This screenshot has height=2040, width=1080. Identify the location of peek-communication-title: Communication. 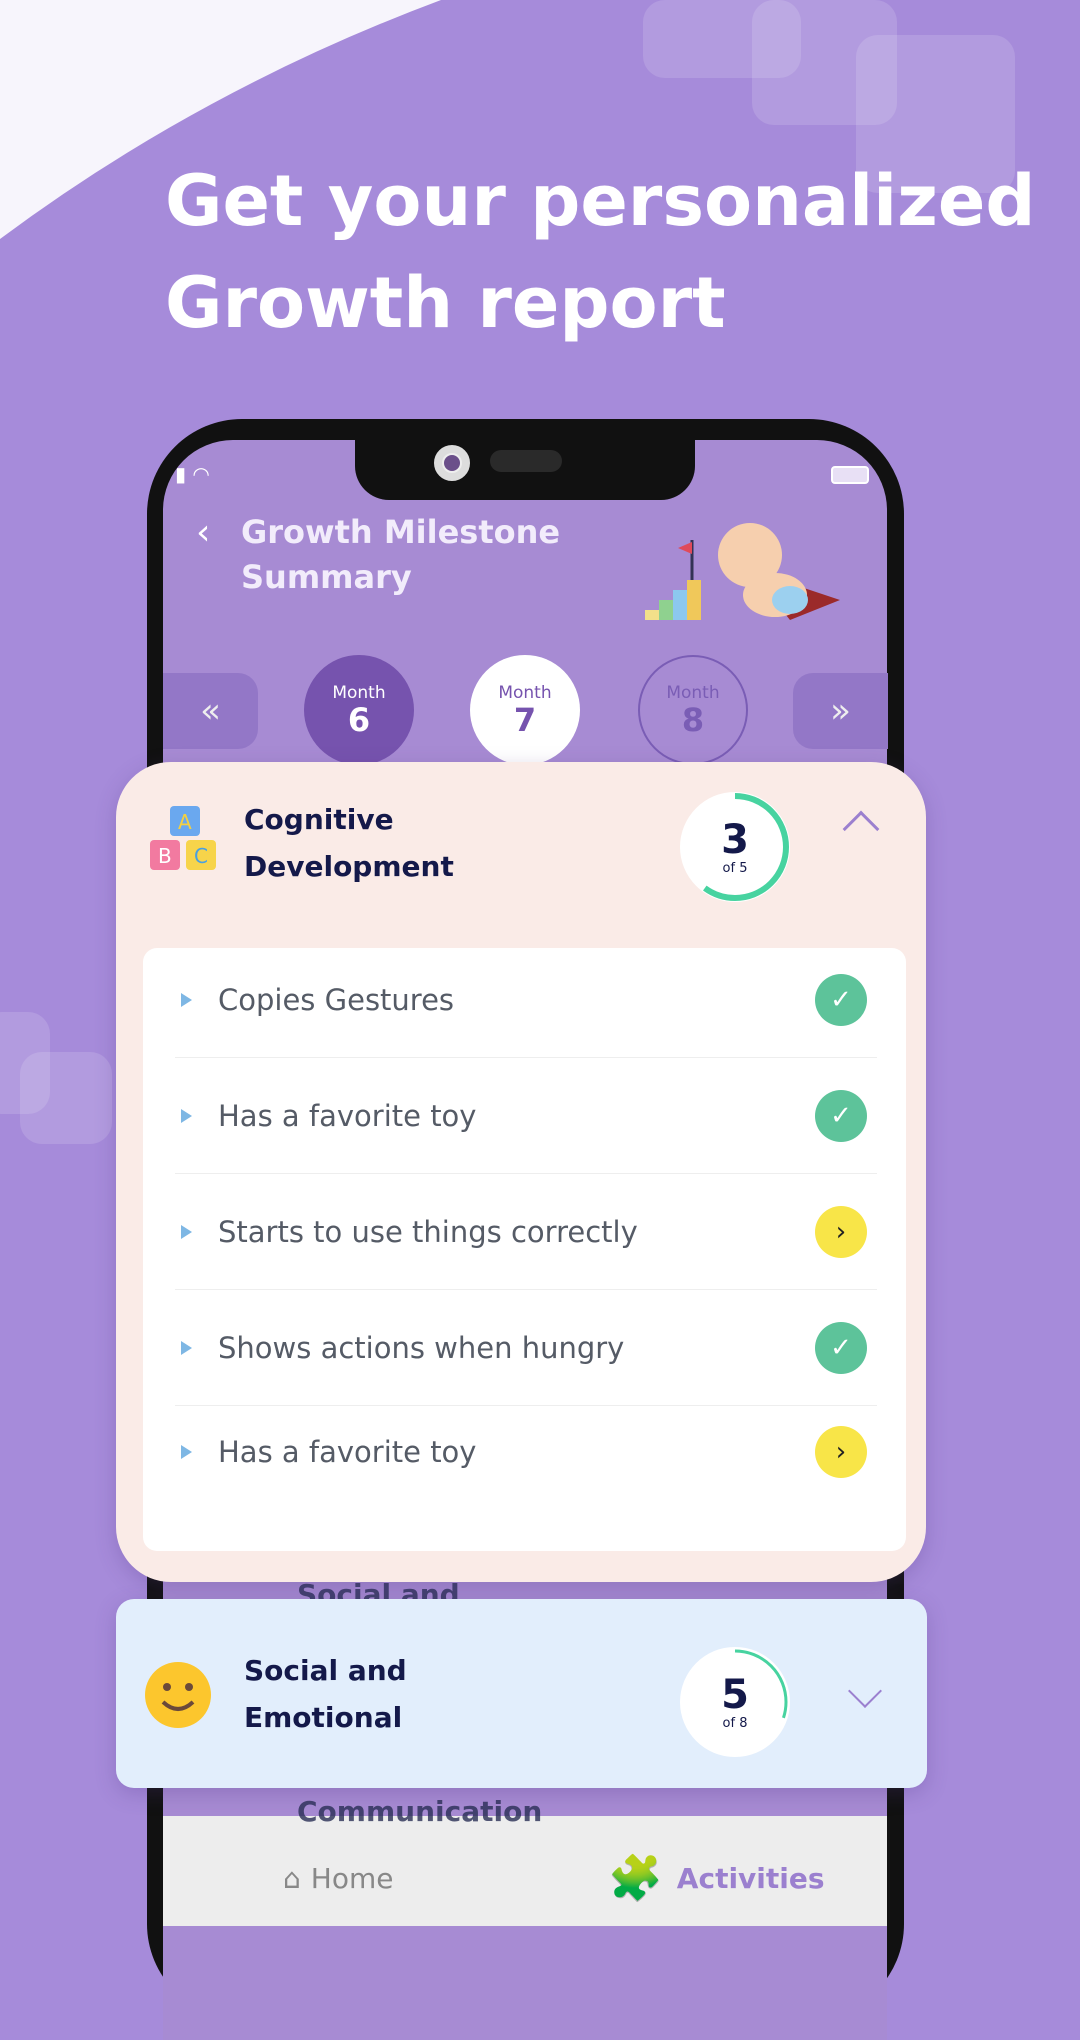
(420, 1811).